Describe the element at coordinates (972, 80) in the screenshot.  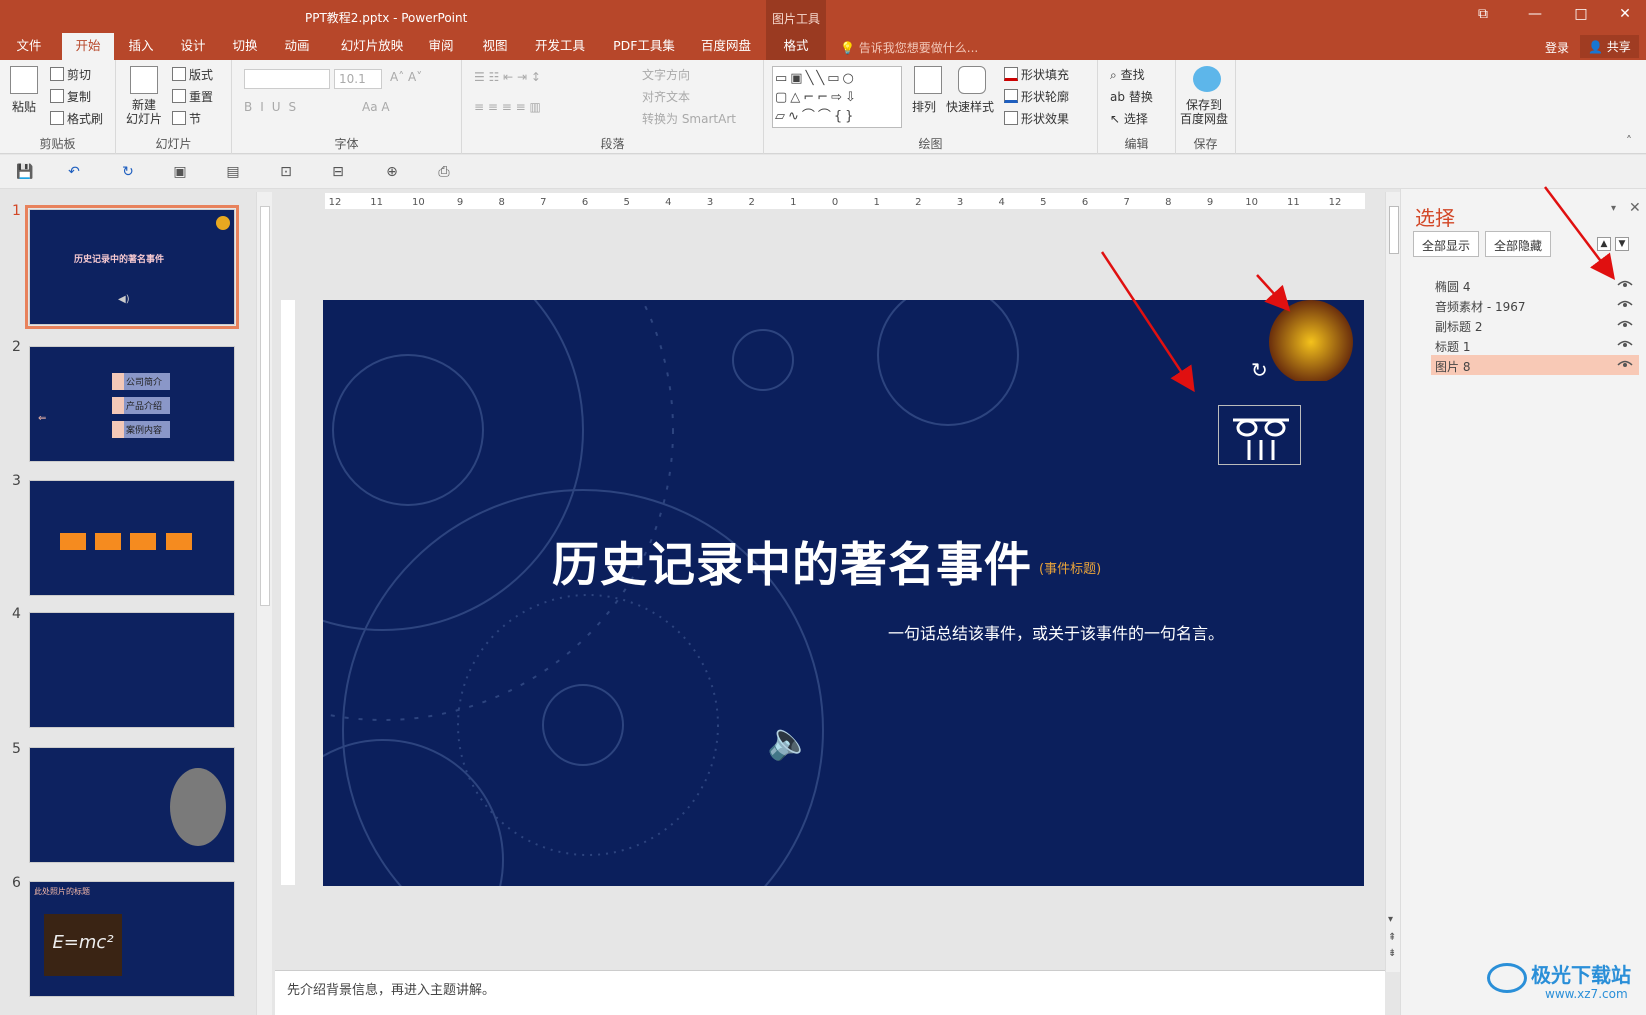
I see `quick-styles-icon` at that location.